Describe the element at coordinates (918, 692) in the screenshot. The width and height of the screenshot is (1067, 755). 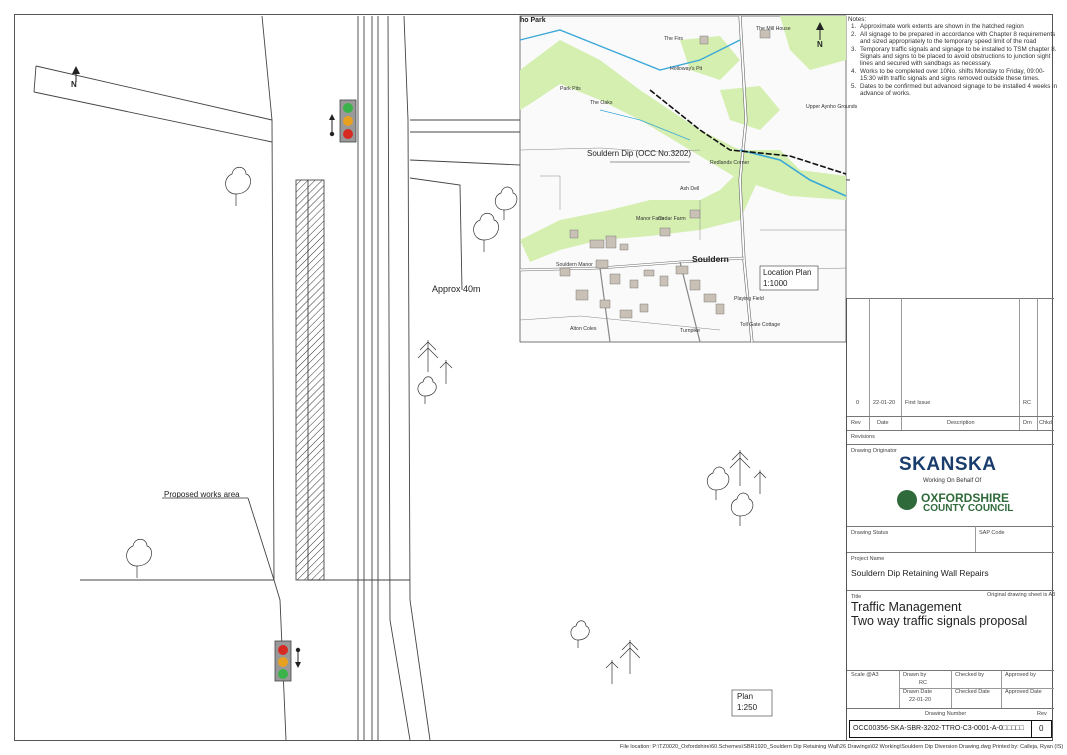
I see `drawn-date-label: Drawn Date` at that location.